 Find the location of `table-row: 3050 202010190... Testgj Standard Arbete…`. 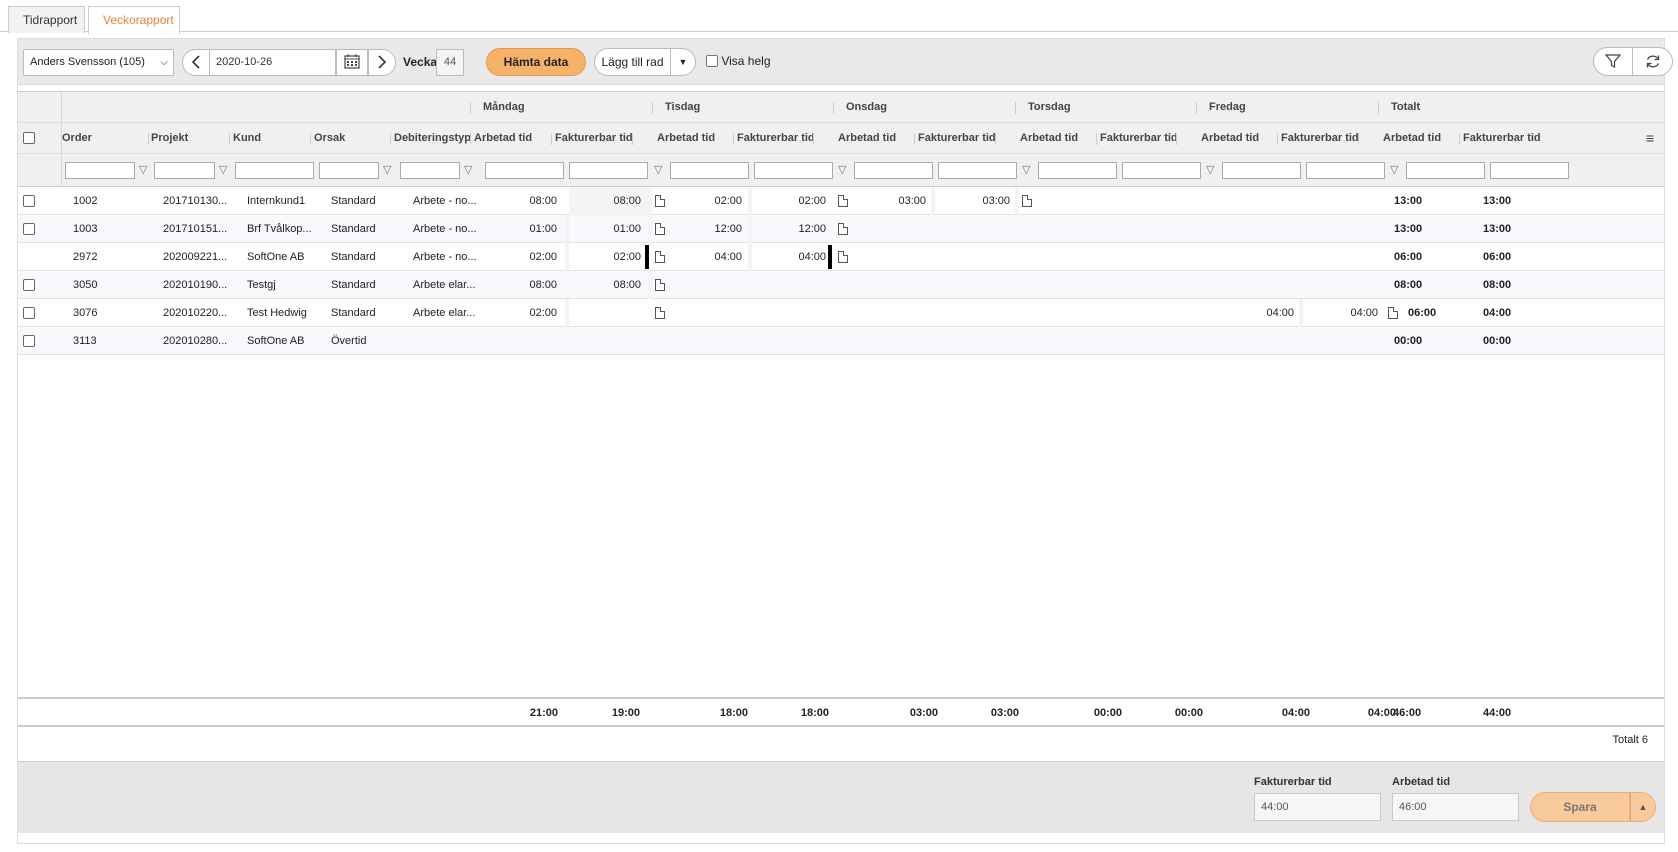

table-row: 3050 202010190... Testgj Standard Arbete… is located at coordinates (841, 285).